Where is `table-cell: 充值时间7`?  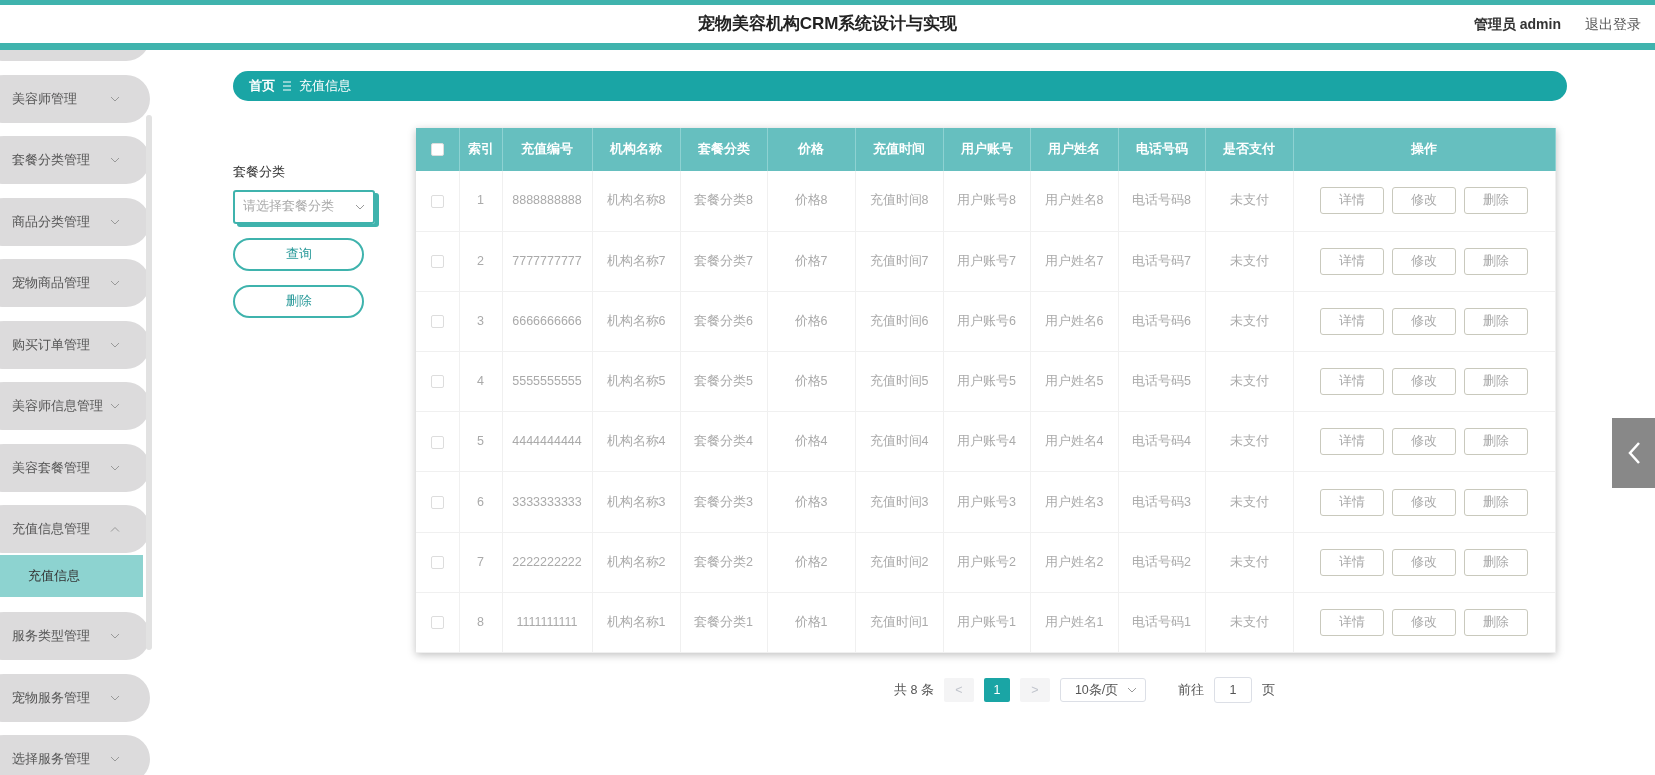 table-cell: 充值时间7 is located at coordinates (899, 260).